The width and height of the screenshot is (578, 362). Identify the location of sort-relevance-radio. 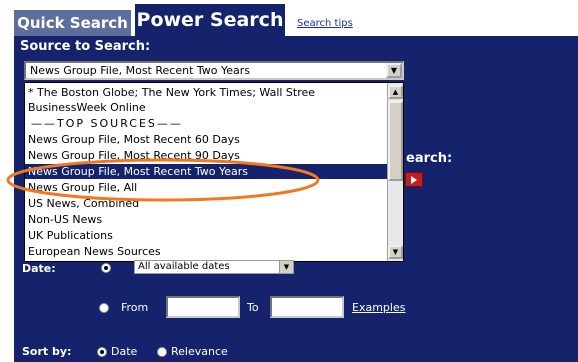
(162, 352).